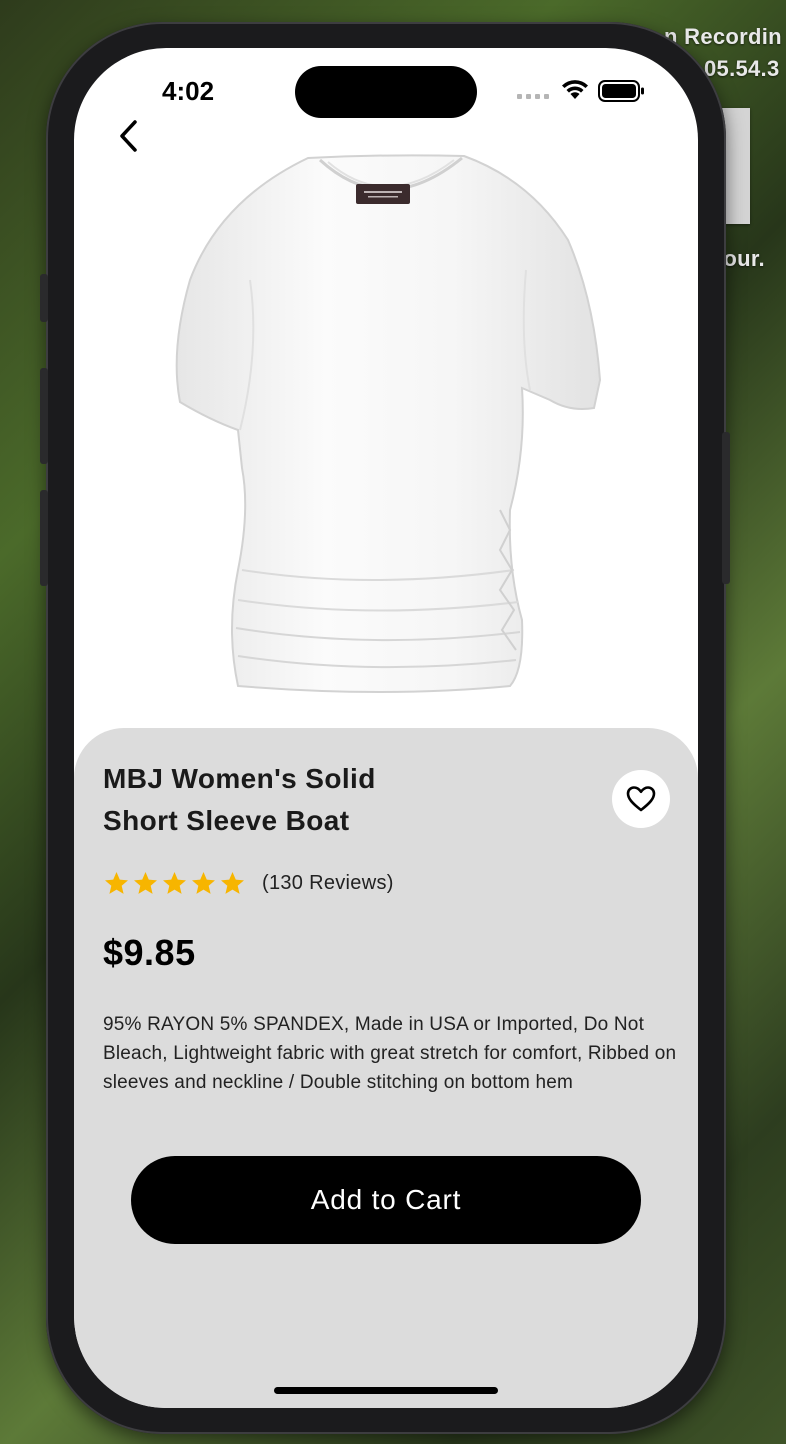 Image resolution: width=786 pixels, height=1444 pixels. I want to click on phone-action-button, so click(44, 298).